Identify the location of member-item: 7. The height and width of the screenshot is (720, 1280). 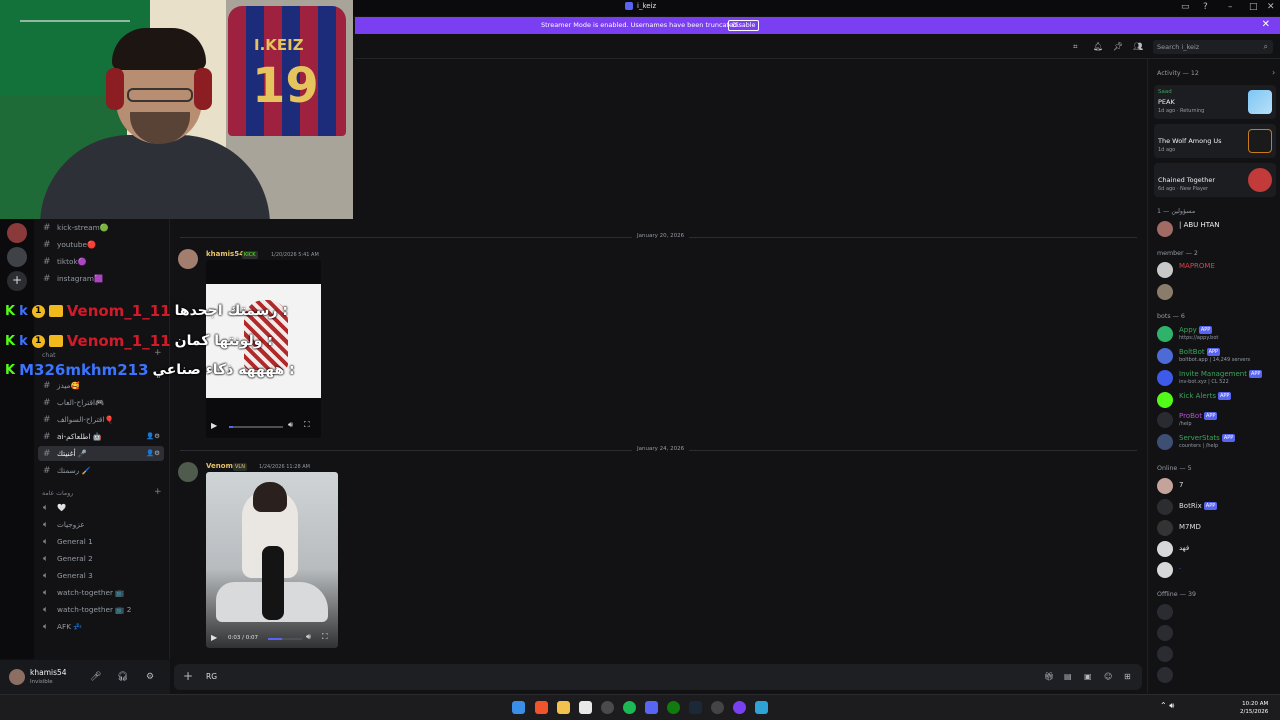
(1217, 486).